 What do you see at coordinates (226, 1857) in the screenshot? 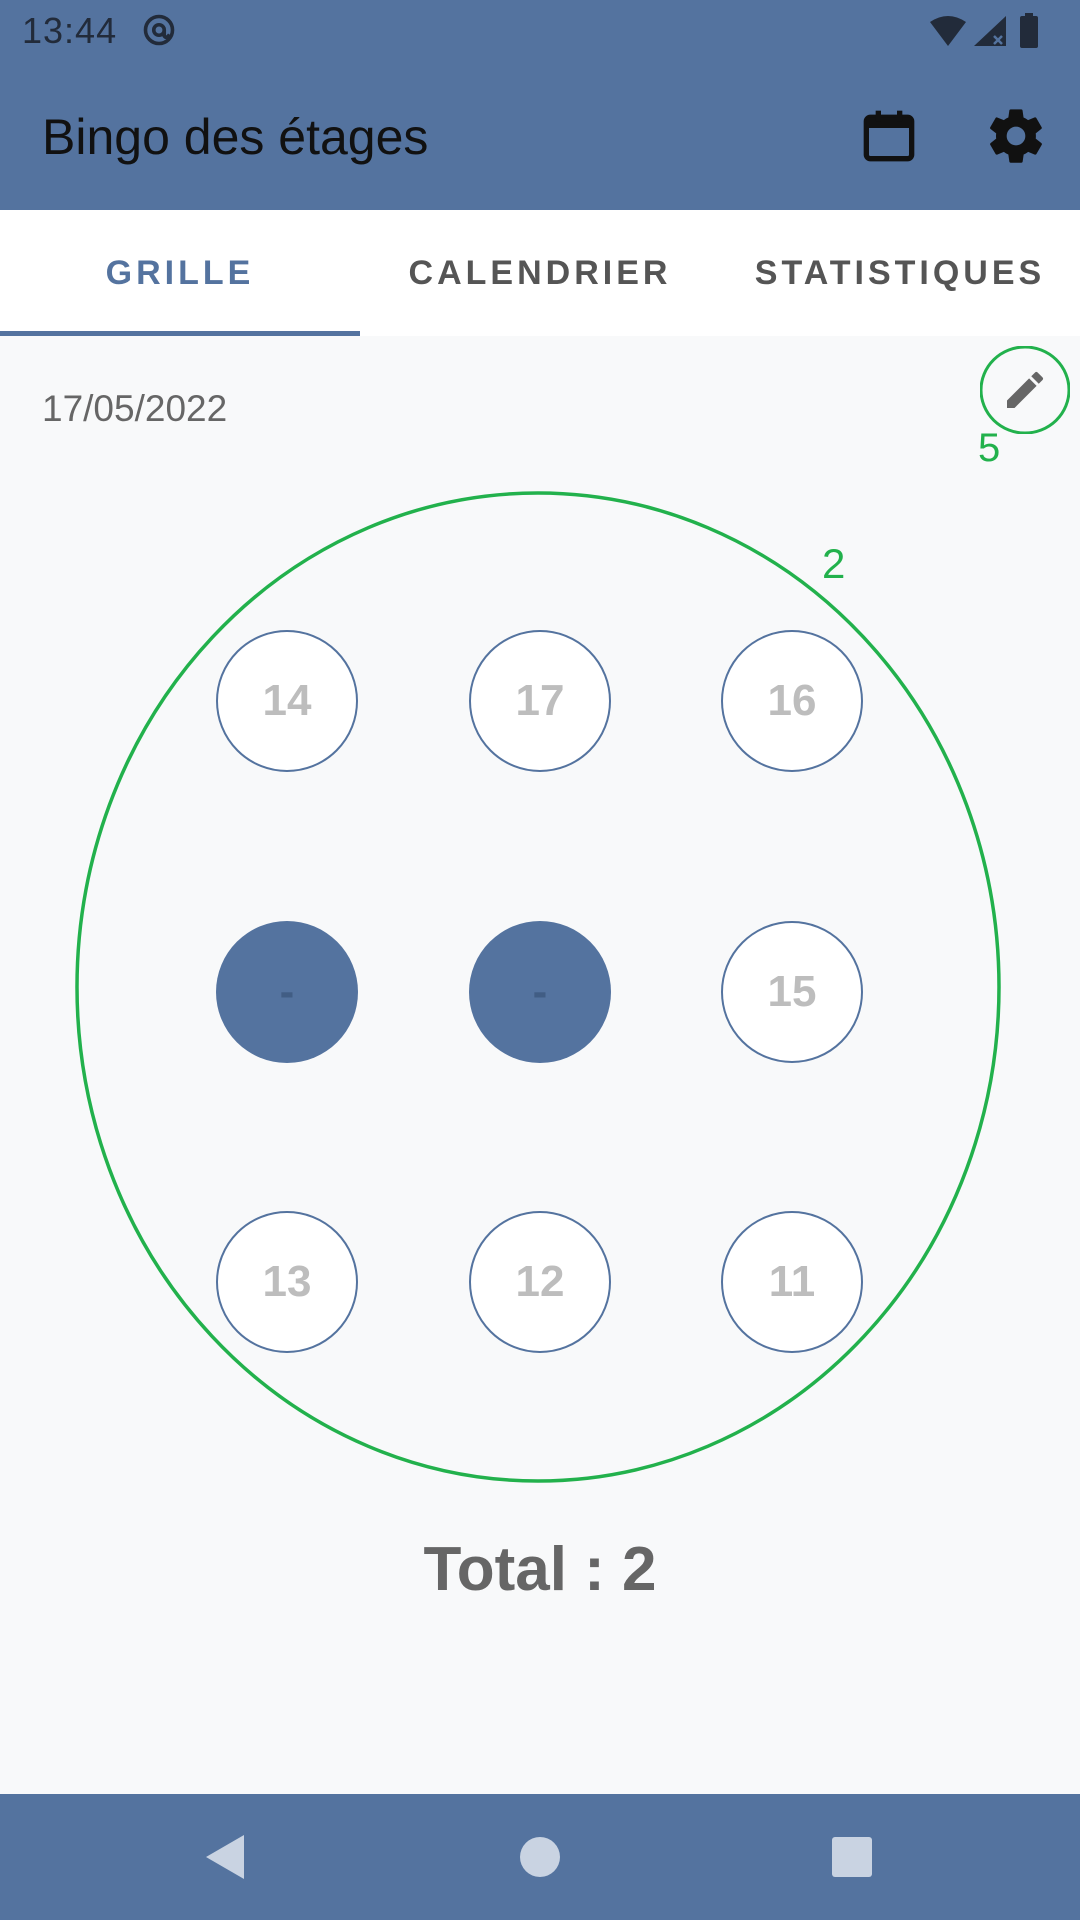
I see `back-icon` at bounding box center [226, 1857].